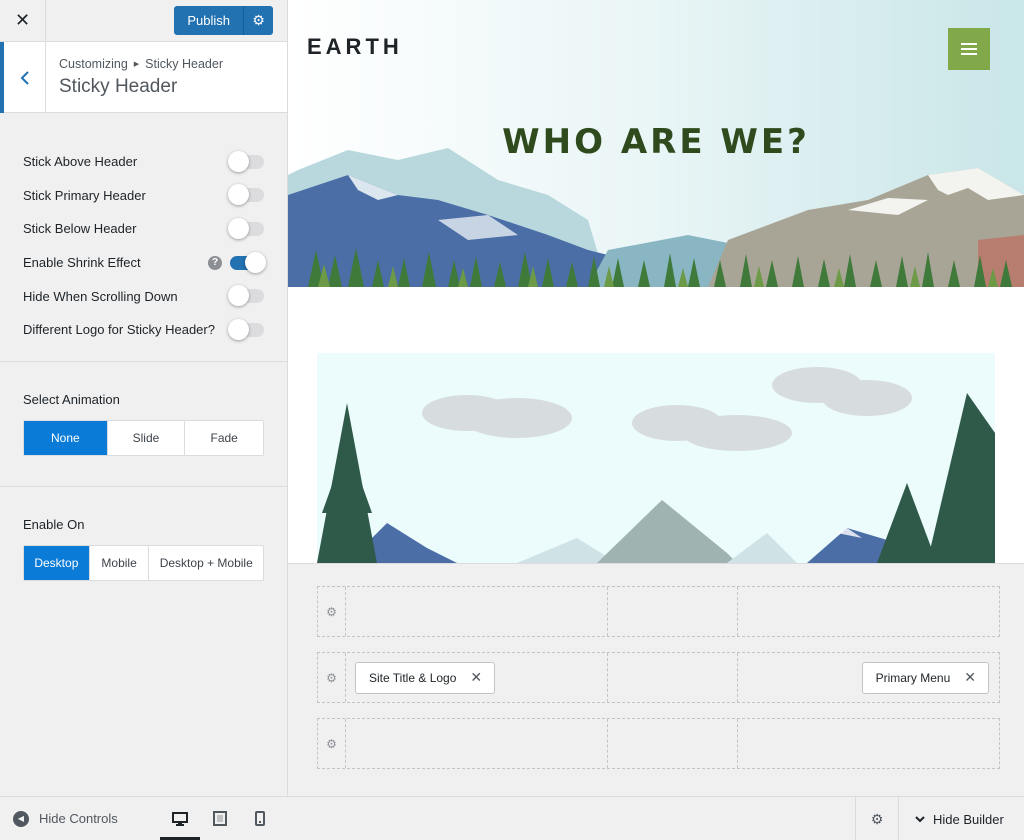 This screenshot has width=1024, height=840. I want to click on hamburger-icon, so click(969, 49).